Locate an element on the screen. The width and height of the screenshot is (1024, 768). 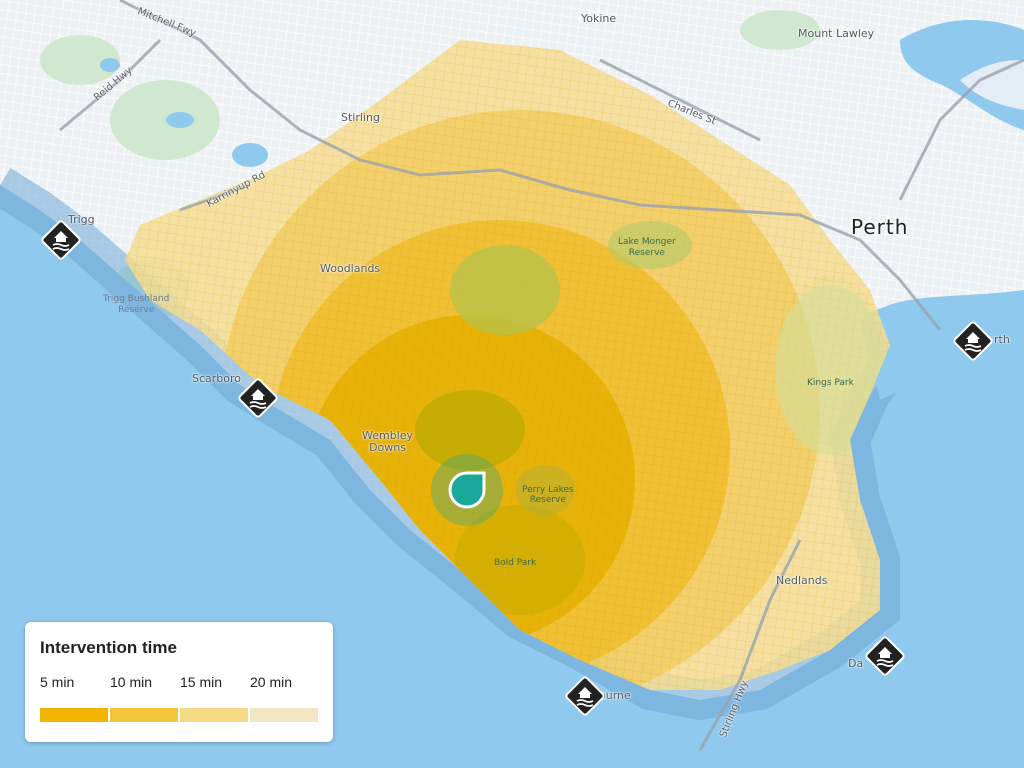
legend-label-15min: 15 min is located at coordinates (201, 682).